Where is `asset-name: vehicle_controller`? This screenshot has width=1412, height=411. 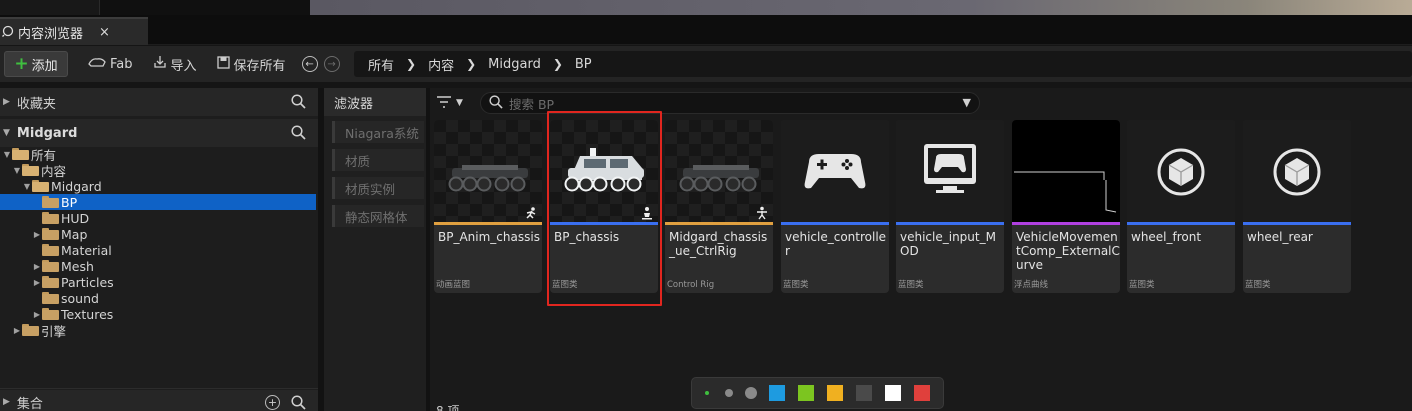 asset-name: vehicle_controller is located at coordinates (836, 244).